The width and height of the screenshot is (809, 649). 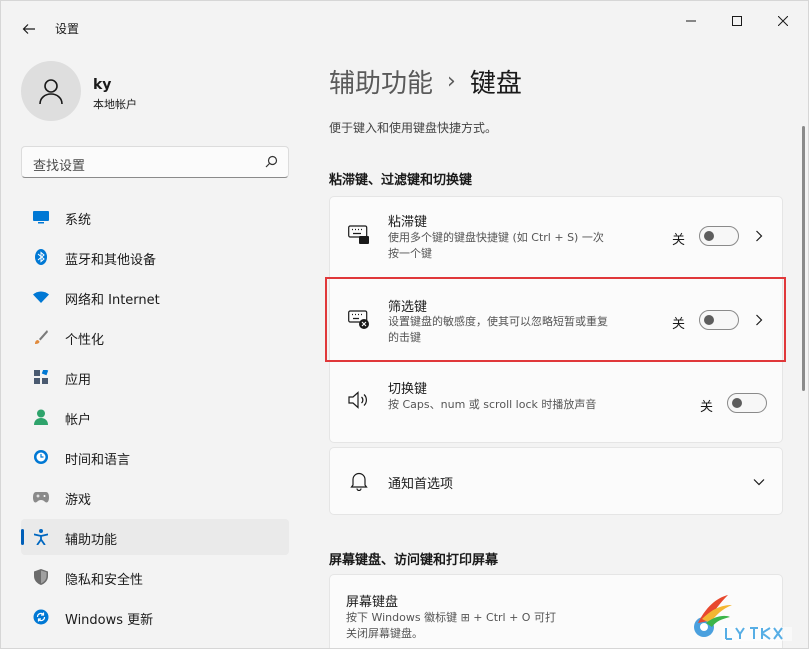 I want to click on toggle-keys-row: 切换键 按 Caps、num 或 scroll lock 时播放声音 关, so click(x=556, y=402).